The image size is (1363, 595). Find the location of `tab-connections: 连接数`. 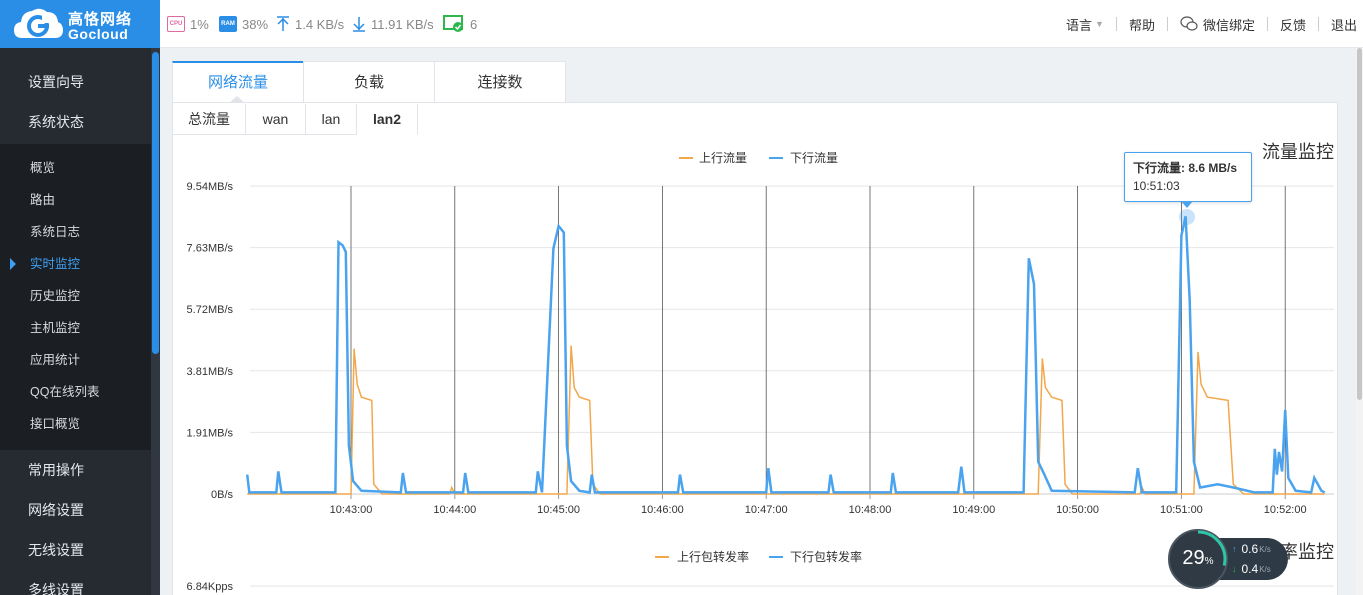

tab-connections: 连接数 is located at coordinates (500, 82).